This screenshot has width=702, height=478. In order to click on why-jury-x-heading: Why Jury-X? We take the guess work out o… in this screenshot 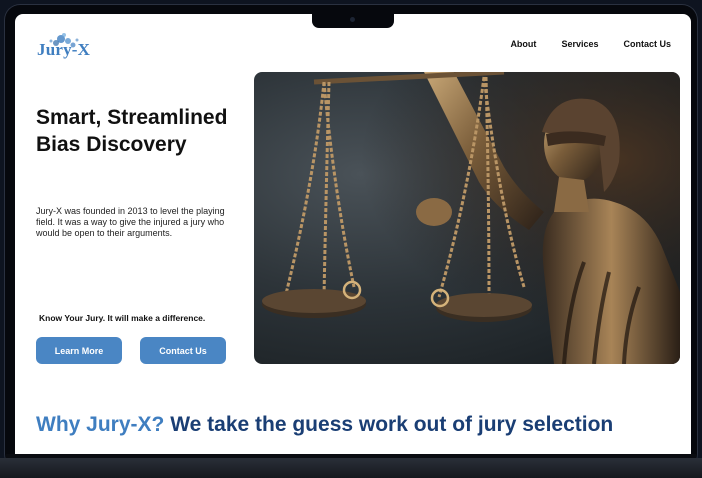, I will do `click(324, 425)`.